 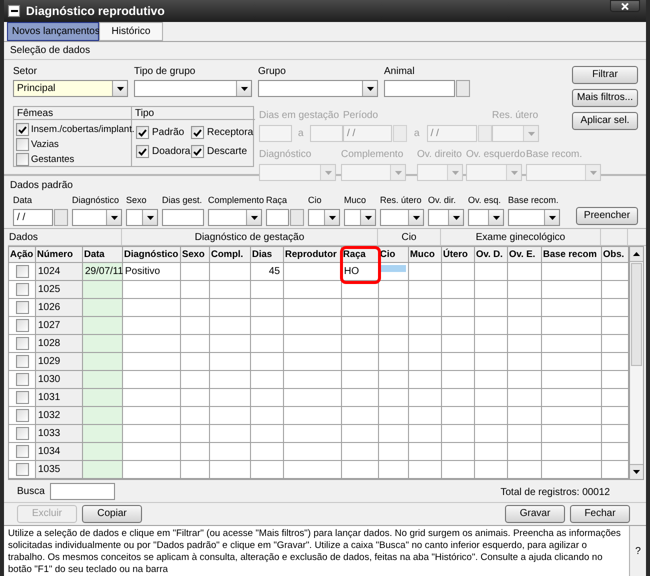 I want to click on action-button: Gravar, so click(x=535, y=514).